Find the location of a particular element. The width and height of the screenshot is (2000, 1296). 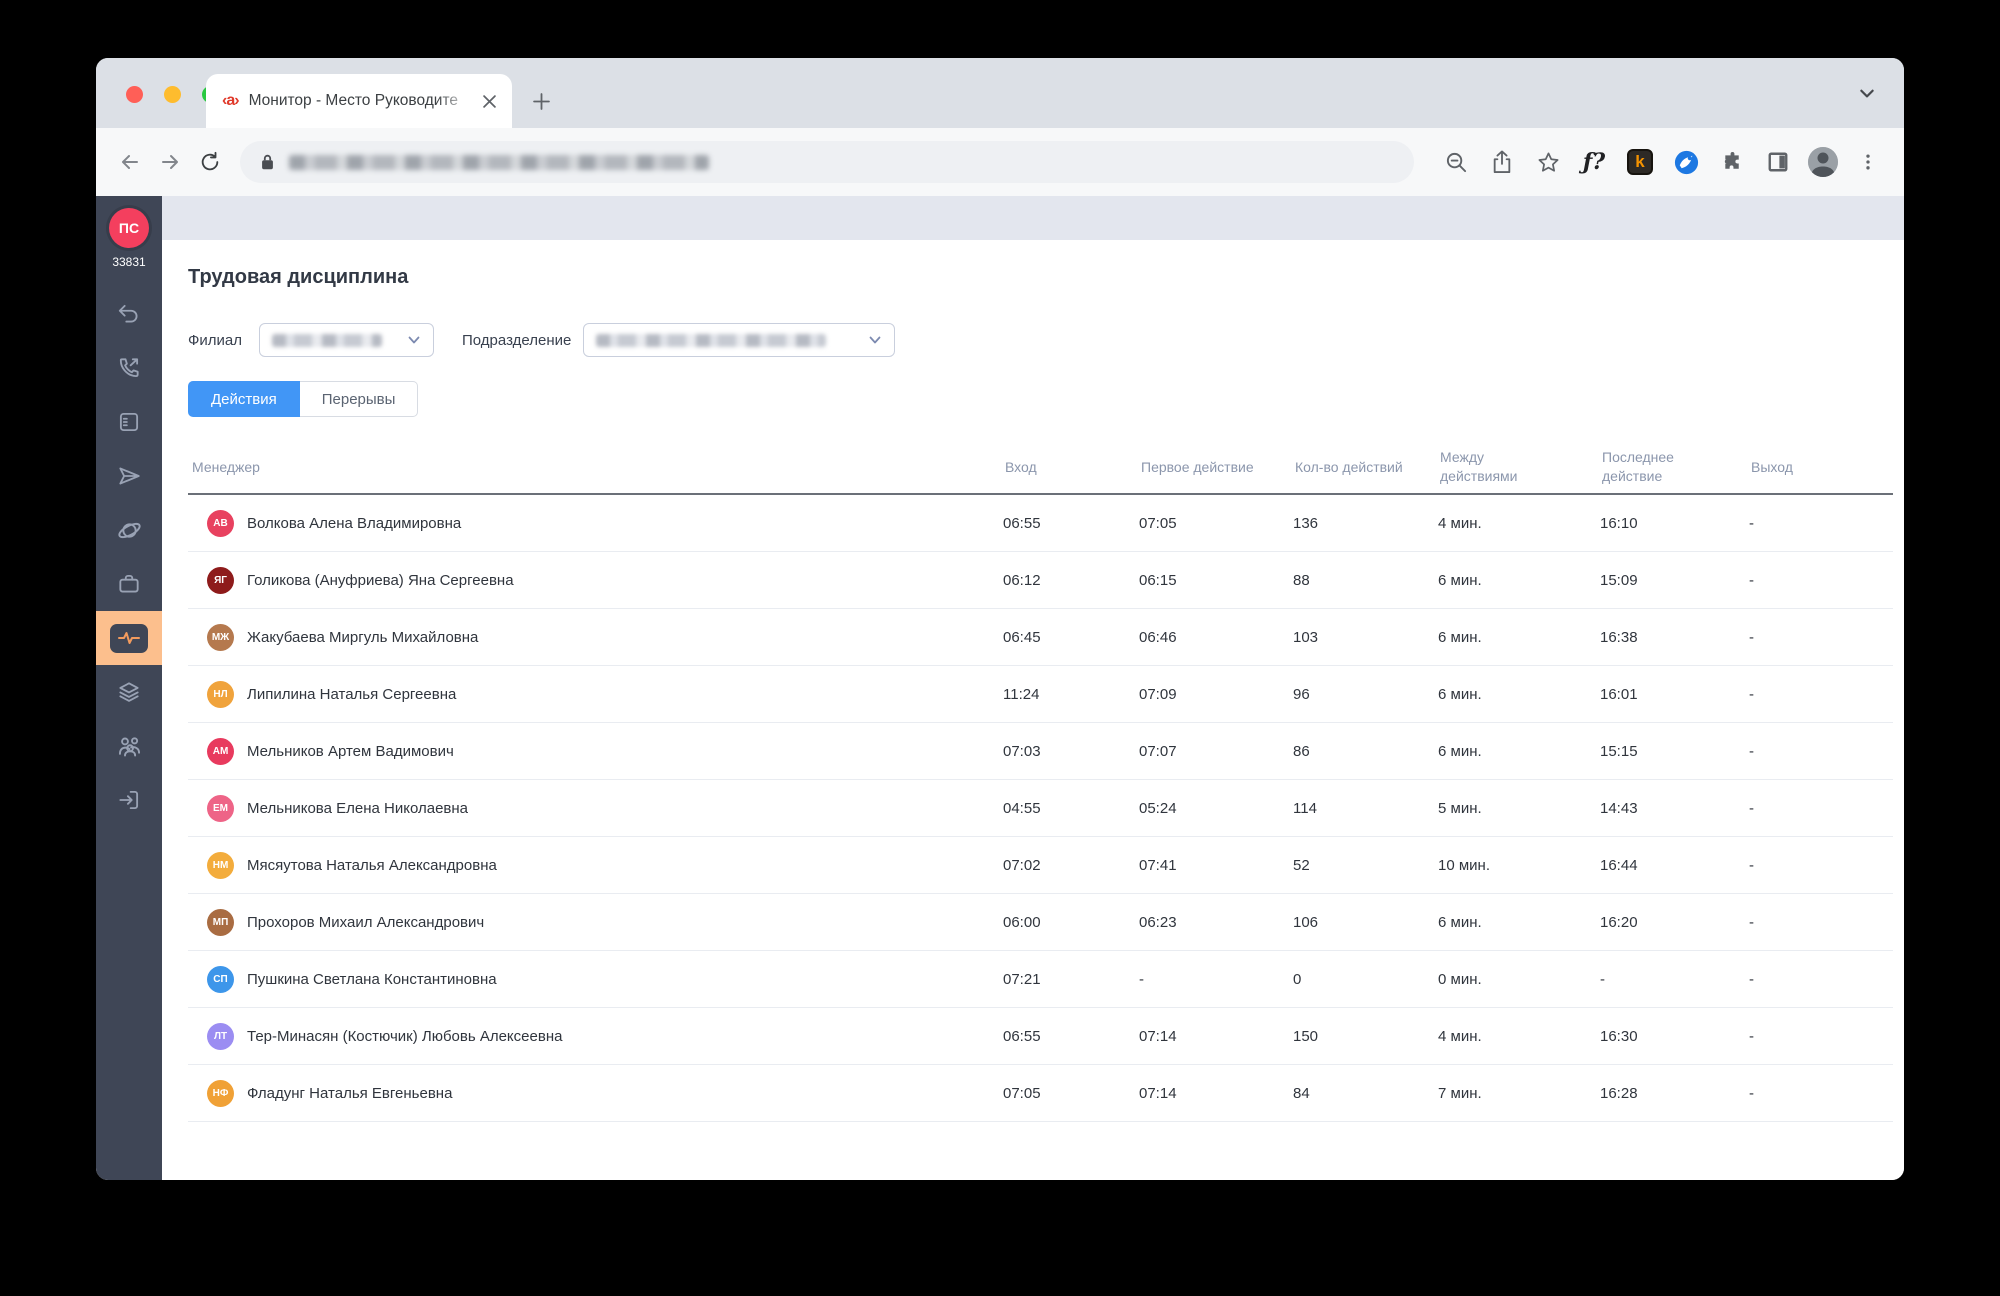

profile-avatar is located at coordinates (1823, 162).